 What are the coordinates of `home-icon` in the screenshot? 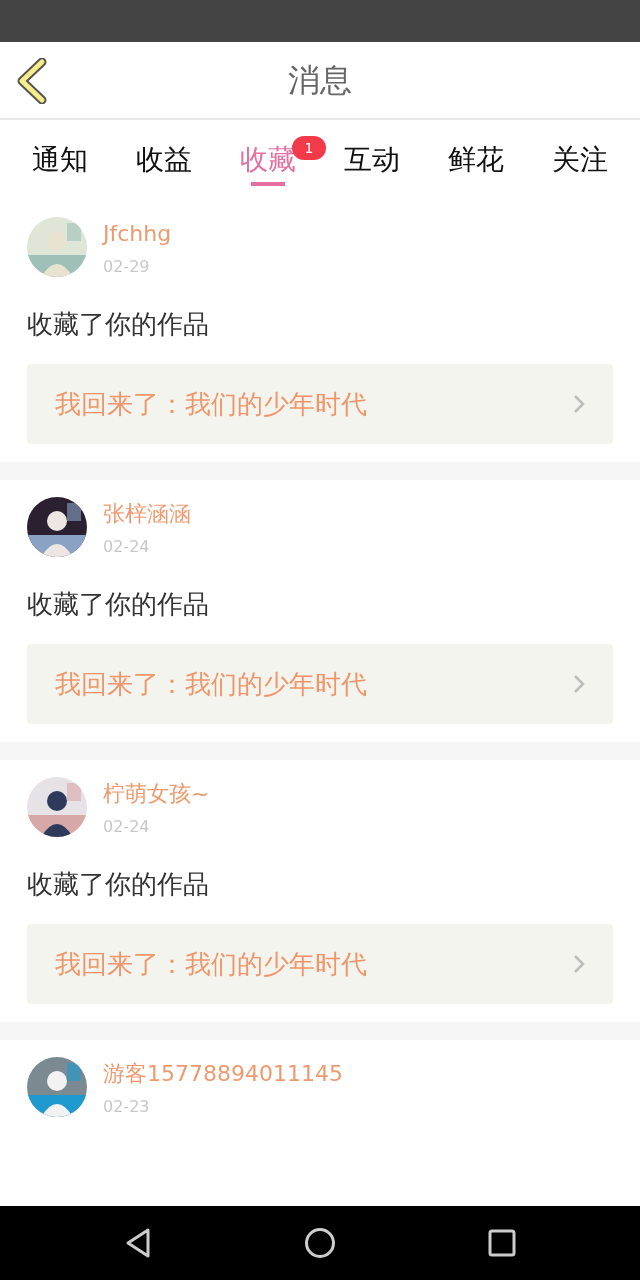 It's located at (320, 1243).